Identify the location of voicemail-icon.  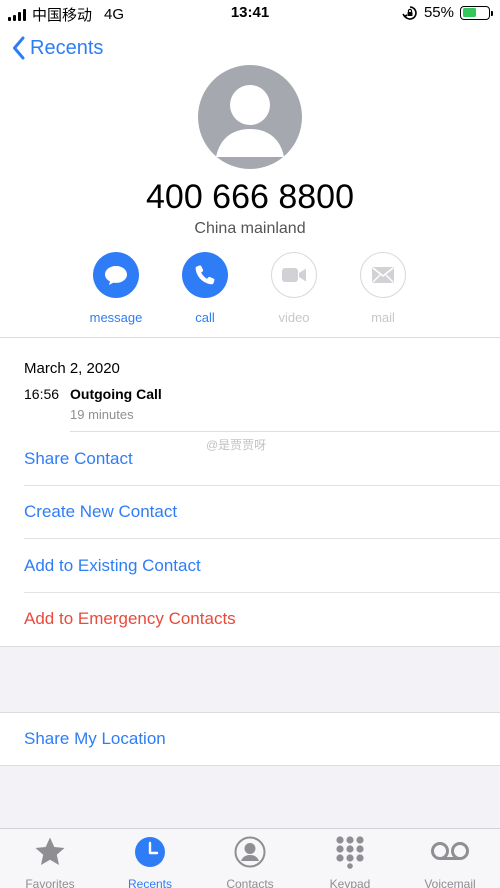
(450, 851).